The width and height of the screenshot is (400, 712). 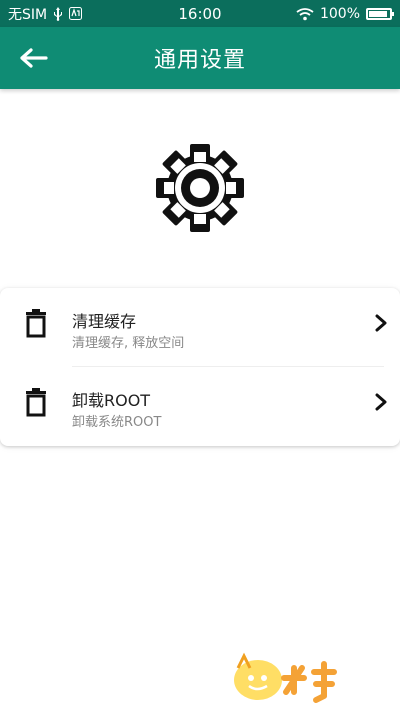 What do you see at coordinates (111, 400) in the screenshot?
I see `settings-item-title: 卸载ROOT` at bounding box center [111, 400].